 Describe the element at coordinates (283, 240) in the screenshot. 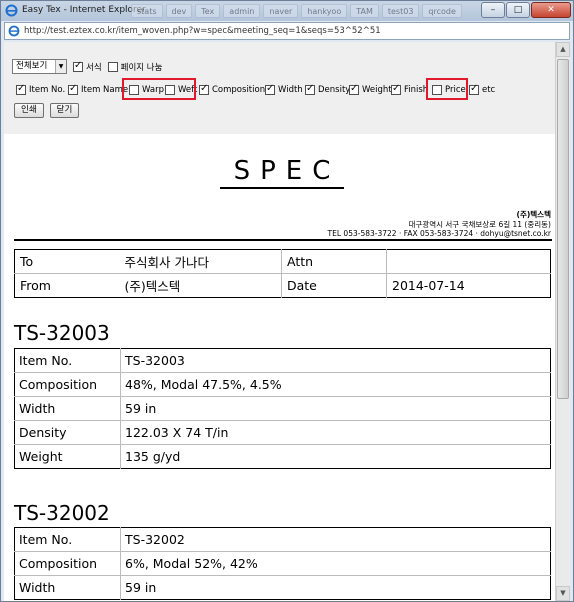

I see `header-divider` at that location.